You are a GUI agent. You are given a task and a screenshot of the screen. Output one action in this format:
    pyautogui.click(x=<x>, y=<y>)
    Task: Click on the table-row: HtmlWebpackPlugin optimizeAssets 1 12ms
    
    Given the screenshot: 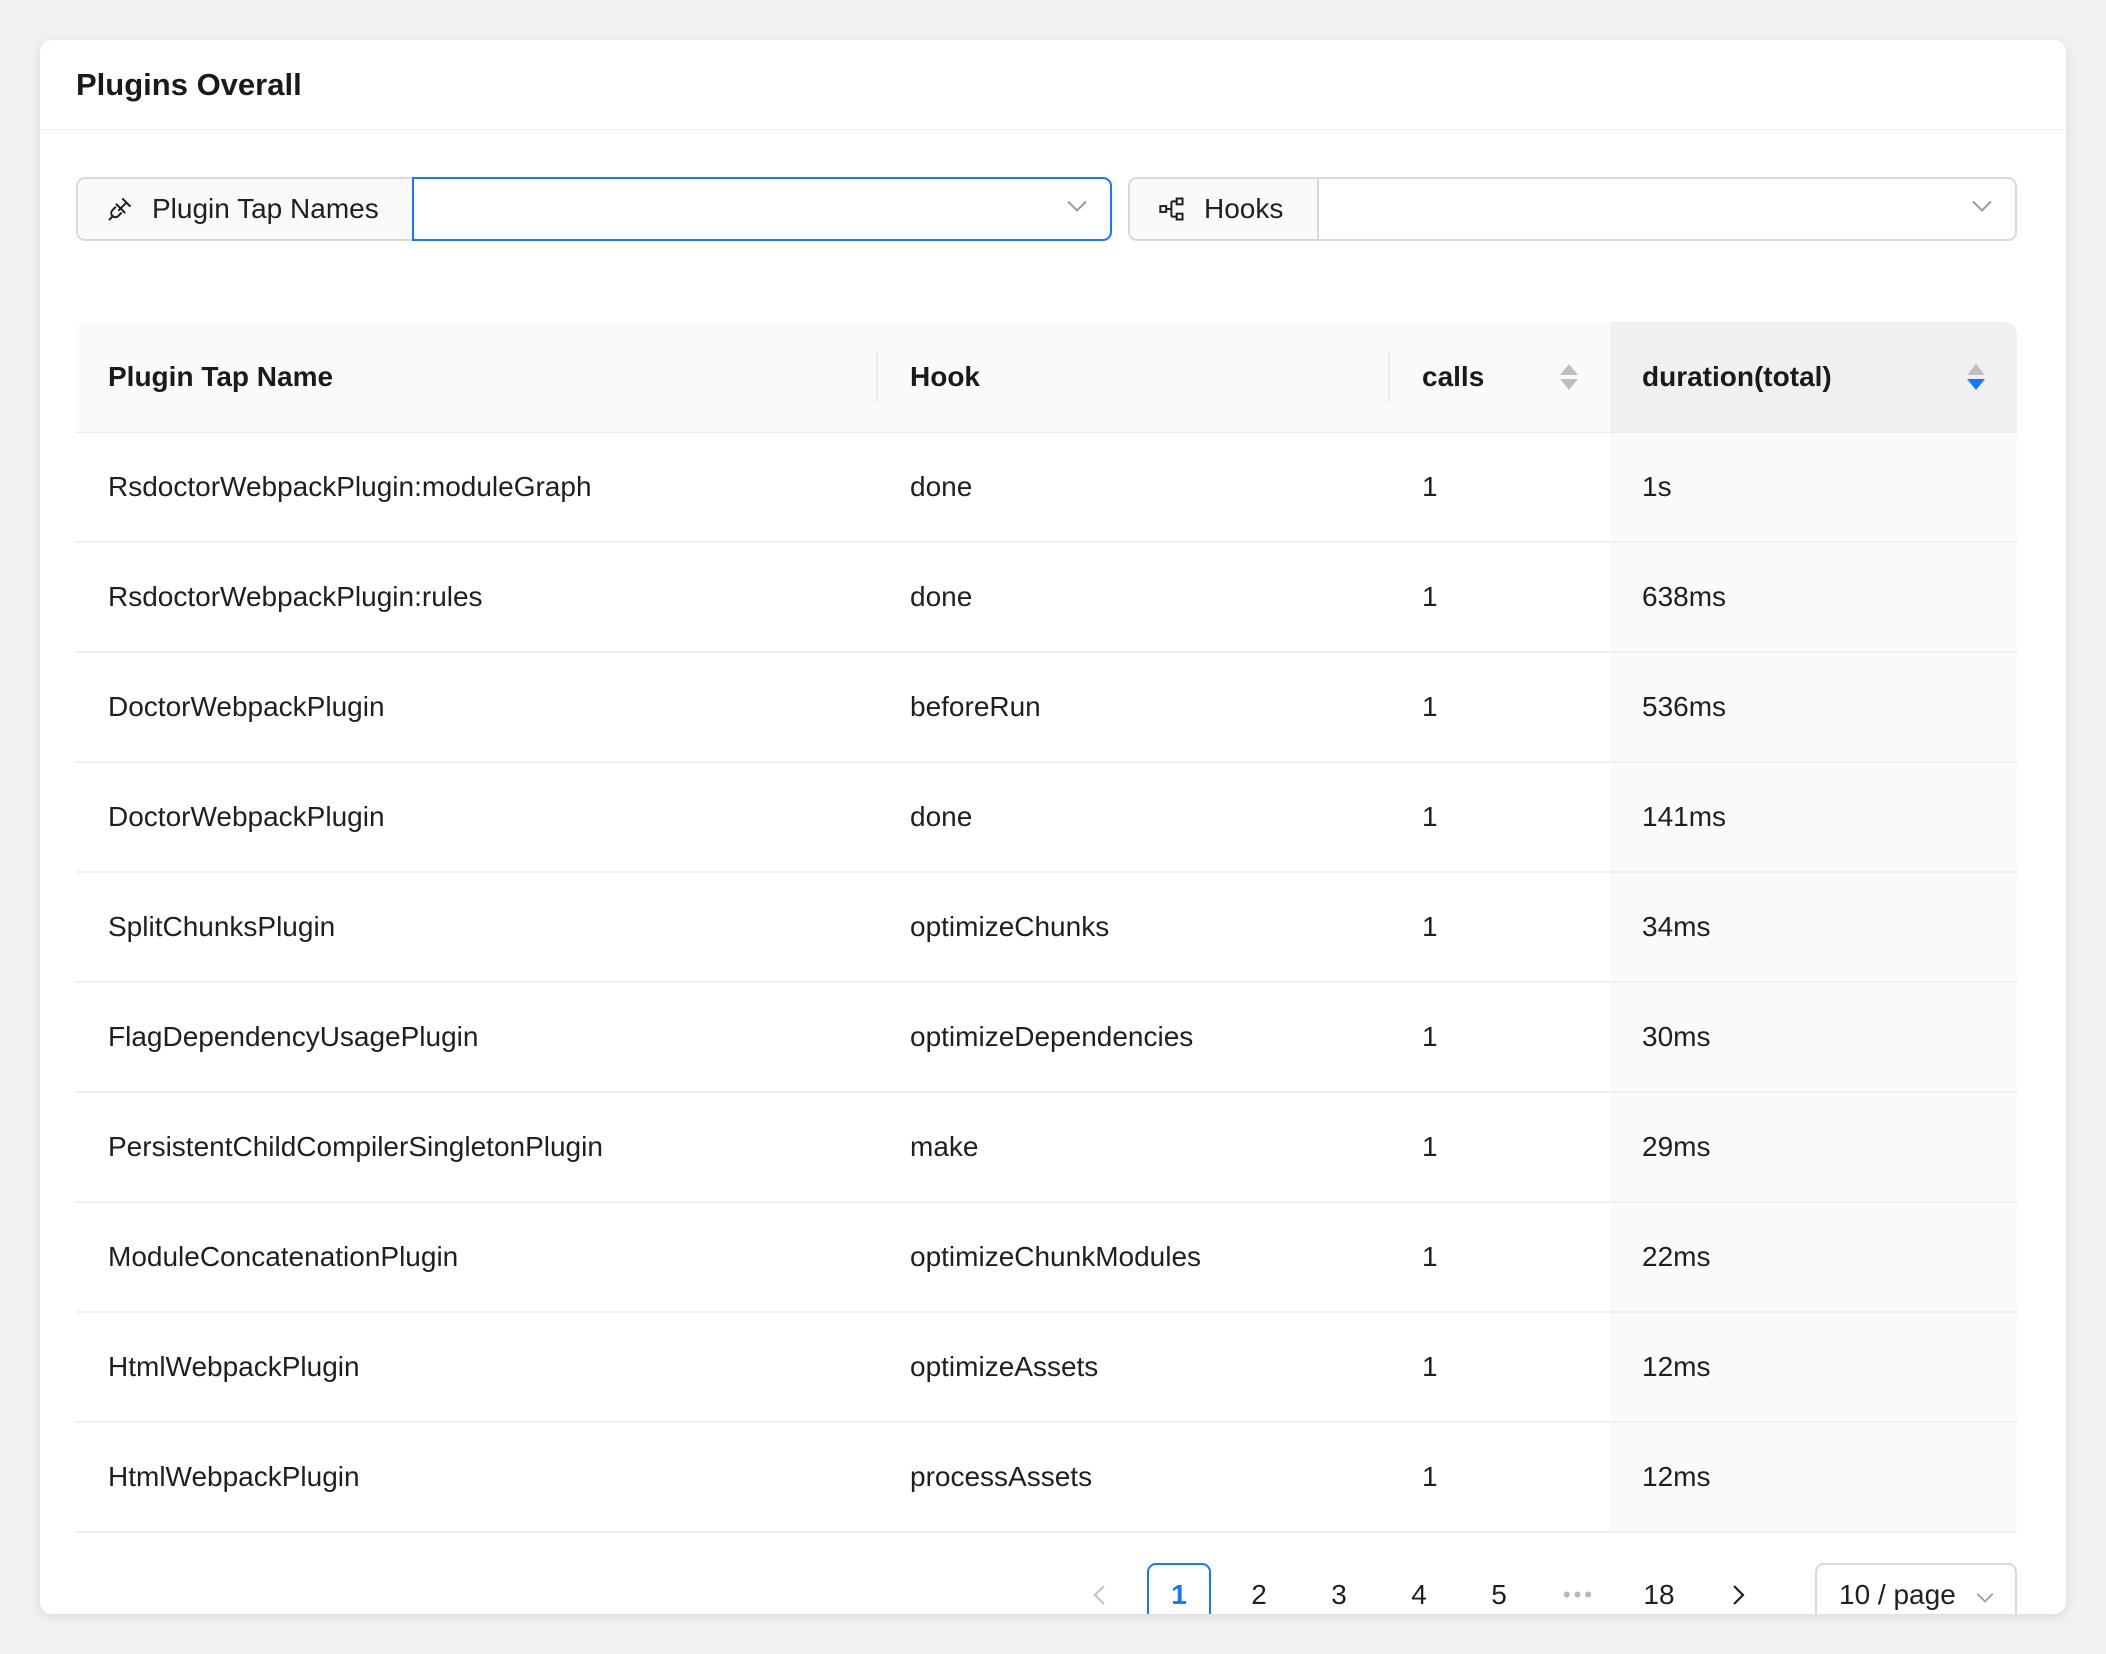 What is the action you would take?
    pyautogui.click(x=1046, y=1368)
    